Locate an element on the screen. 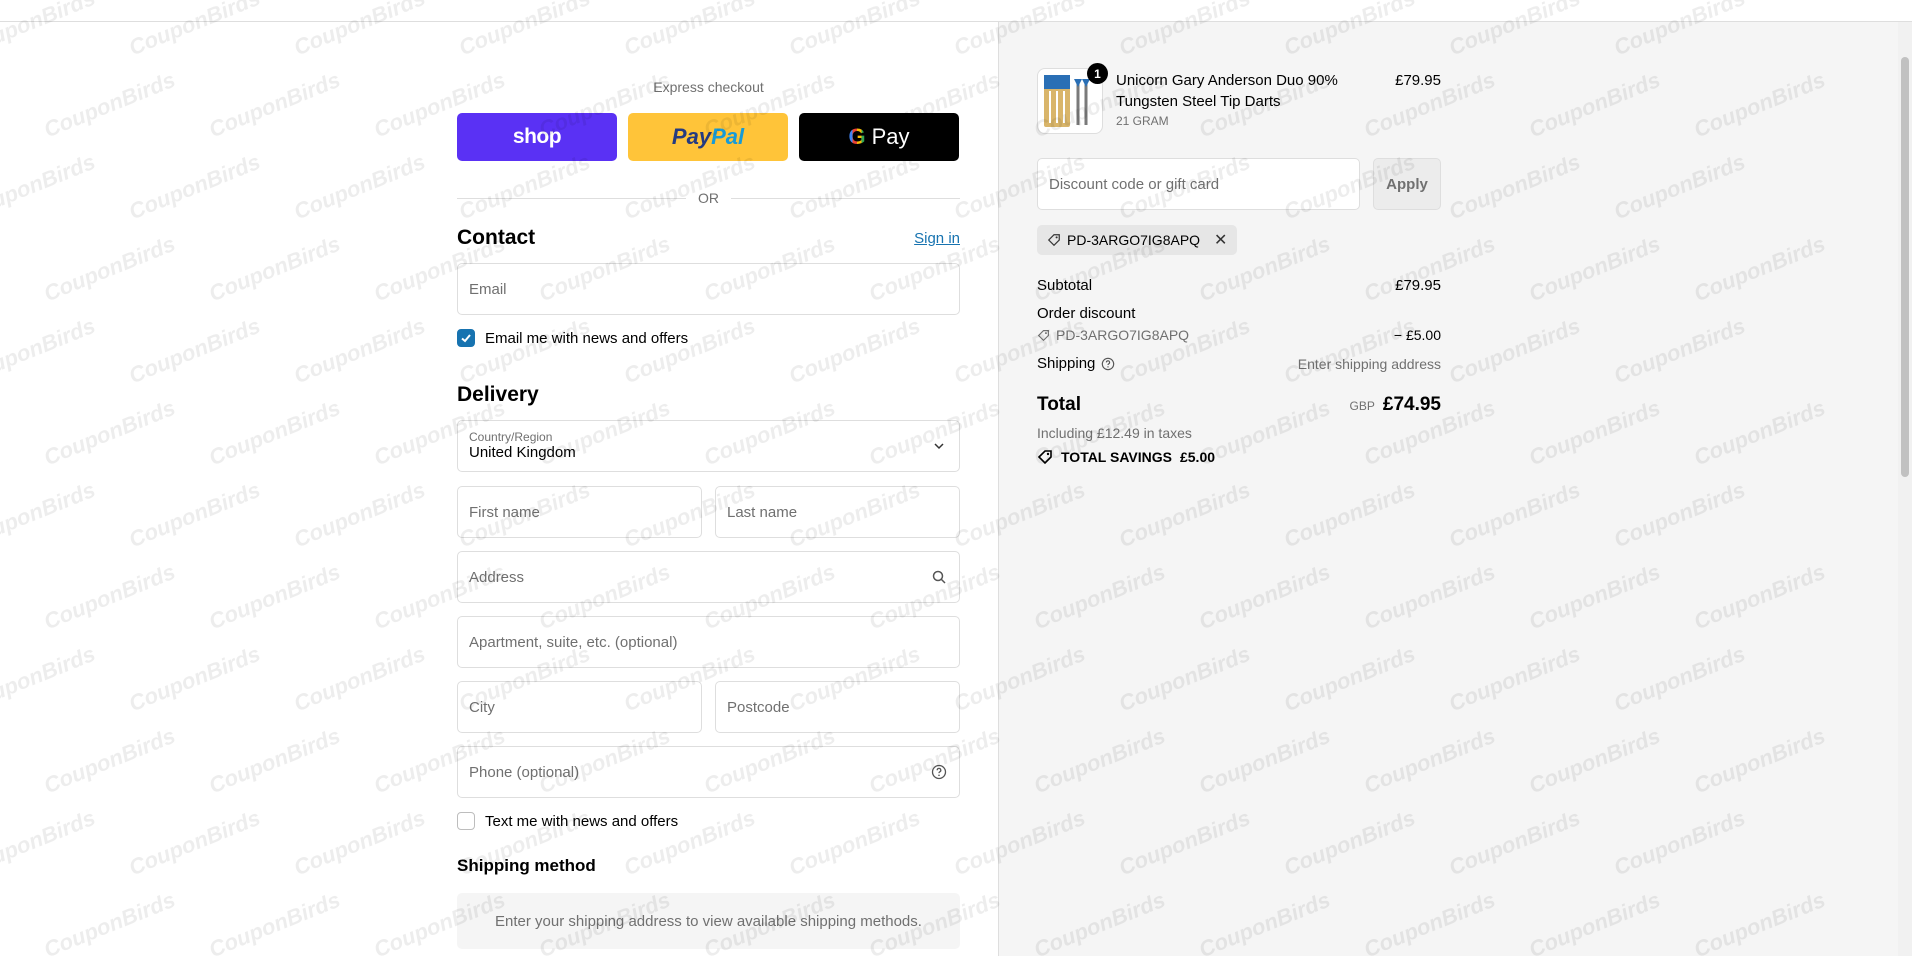 This screenshot has width=1912, height=956. total-savings: TOTAL SAVINGS £5.00 is located at coordinates (1126, 457).